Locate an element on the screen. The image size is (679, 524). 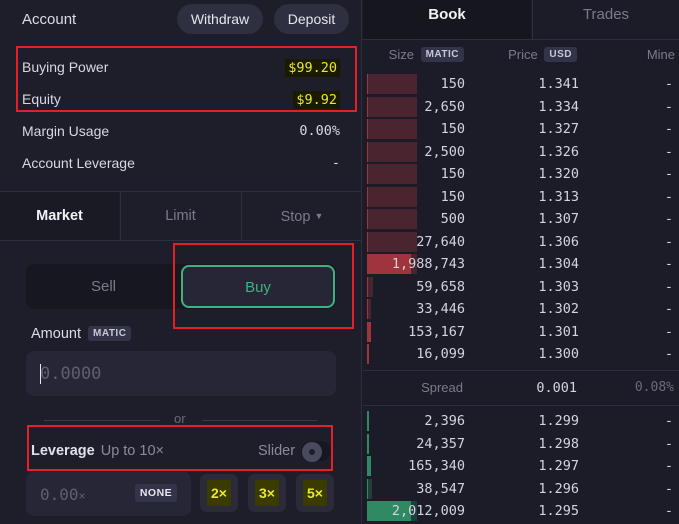
ask-row: 1,988,743 1.304 - is located at coordinates (521, 264).